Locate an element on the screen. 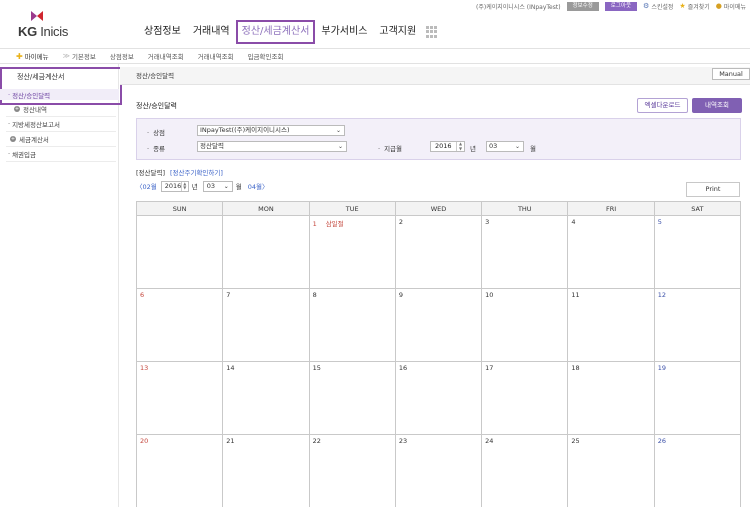 The width and height of the screenshot is (750, 507). calendar-day: 23 is located at coordinates (438, 470).